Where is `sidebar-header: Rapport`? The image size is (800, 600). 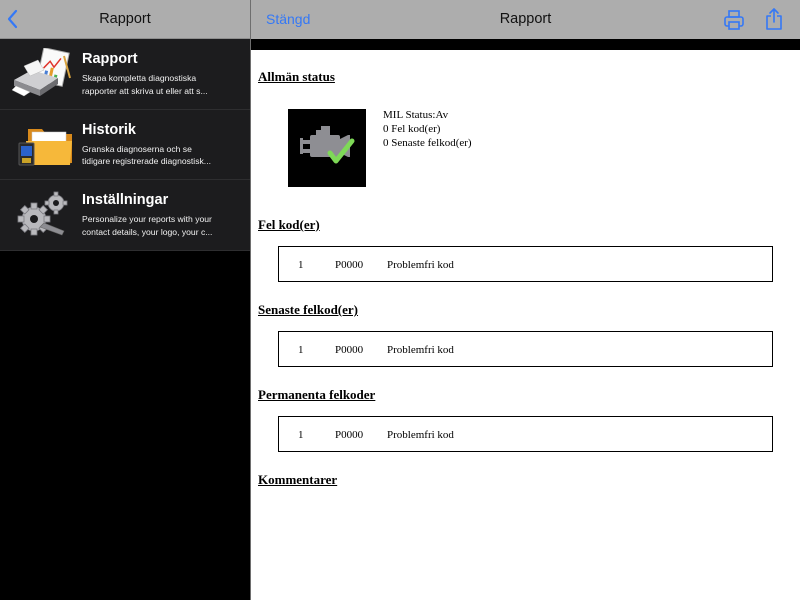
sidebar-header: Rapport is located at coordinates (125, 19).